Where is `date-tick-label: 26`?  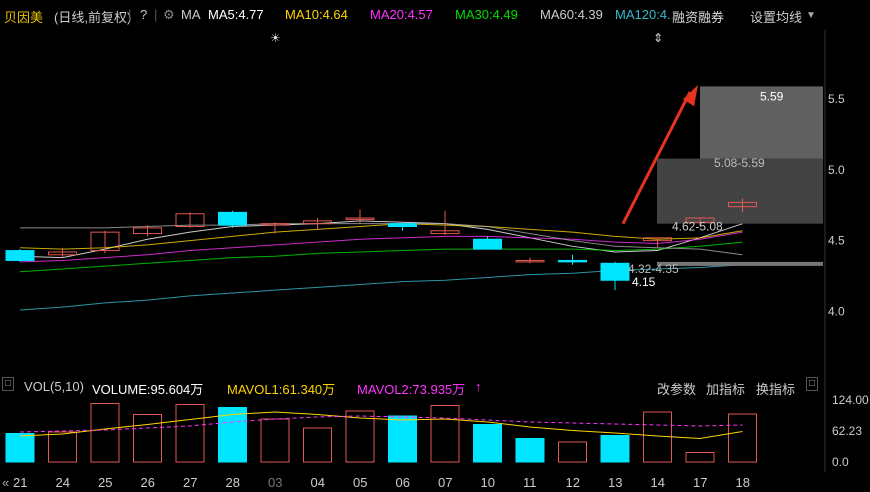
date-tick-label: 26 is located at coordinates (147, 482).